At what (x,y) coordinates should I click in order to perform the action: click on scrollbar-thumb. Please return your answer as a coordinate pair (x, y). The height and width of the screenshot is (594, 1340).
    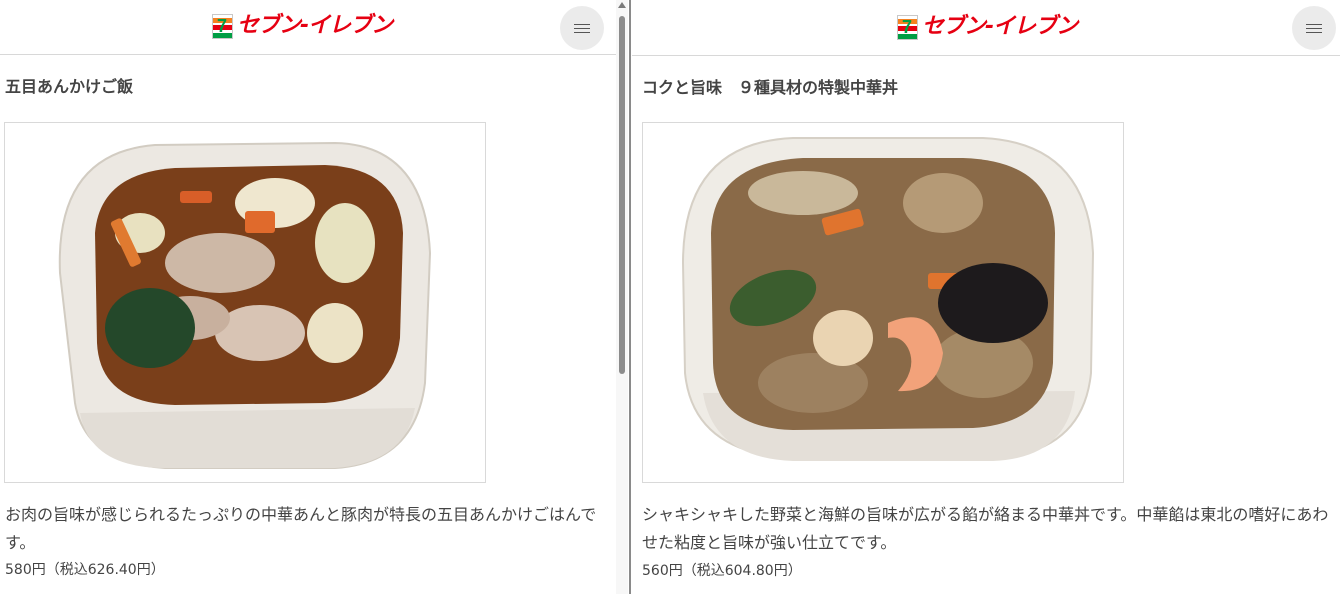
    Looking at the image, I should click on (622, 195).